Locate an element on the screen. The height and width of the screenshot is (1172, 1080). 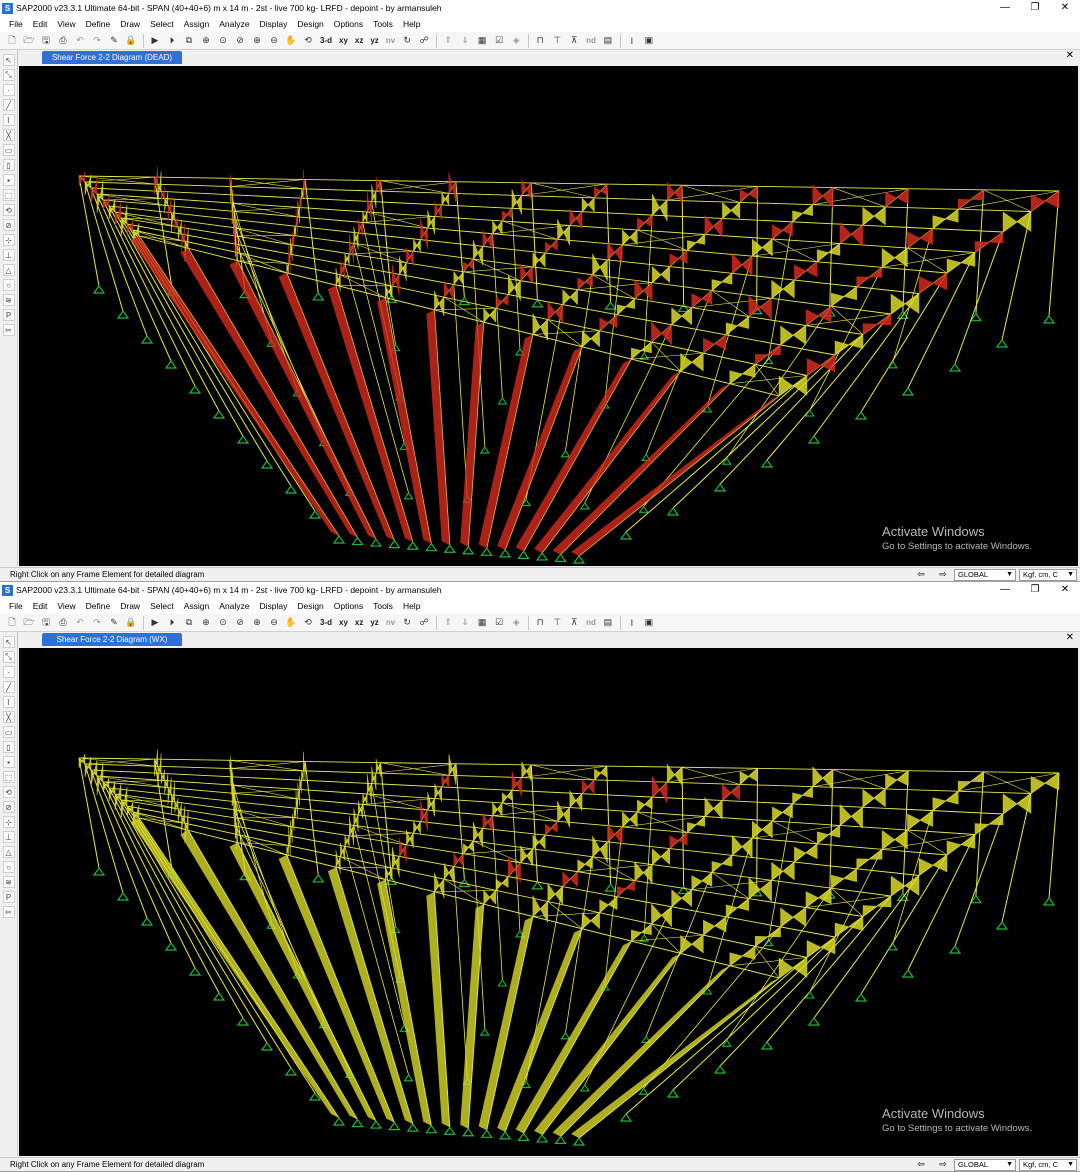
draw-cable-icon: ⌇ is located at coordinates (8, 120).